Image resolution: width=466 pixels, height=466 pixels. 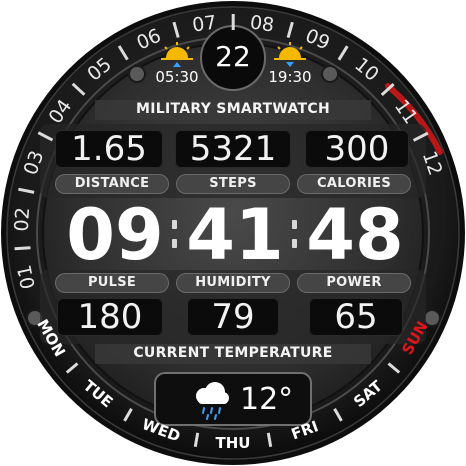 What do you see at coordinates (112, 184) in the screenshot?
I see `distance-label: DISTANCE` at bounding box center [112, 184].